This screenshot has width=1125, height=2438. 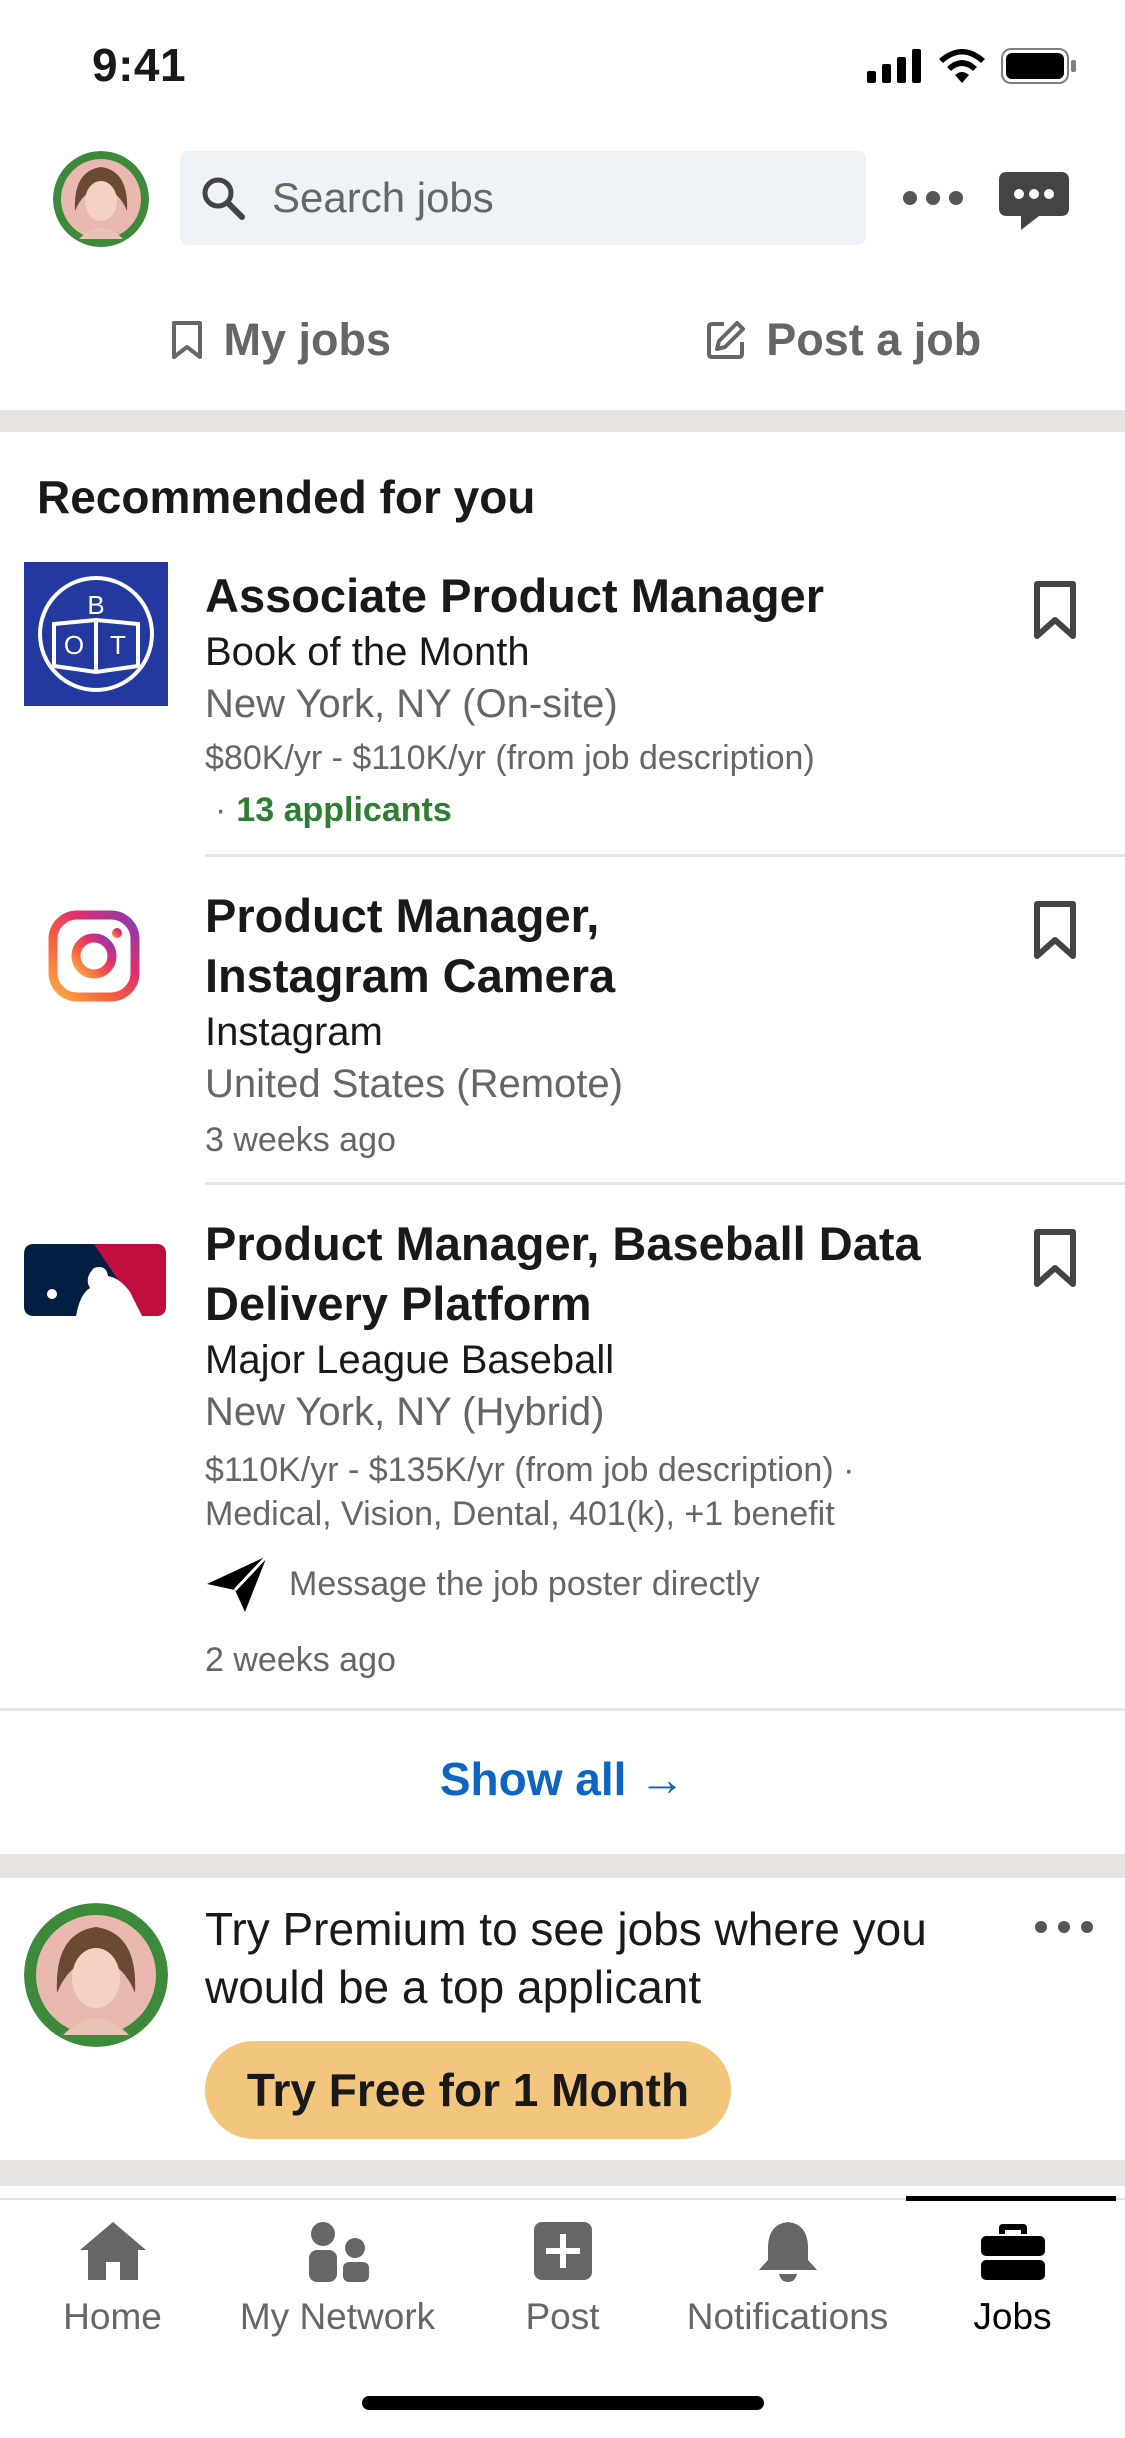 I want to click on tab-label: Post a job, so click(x=873, y=340).